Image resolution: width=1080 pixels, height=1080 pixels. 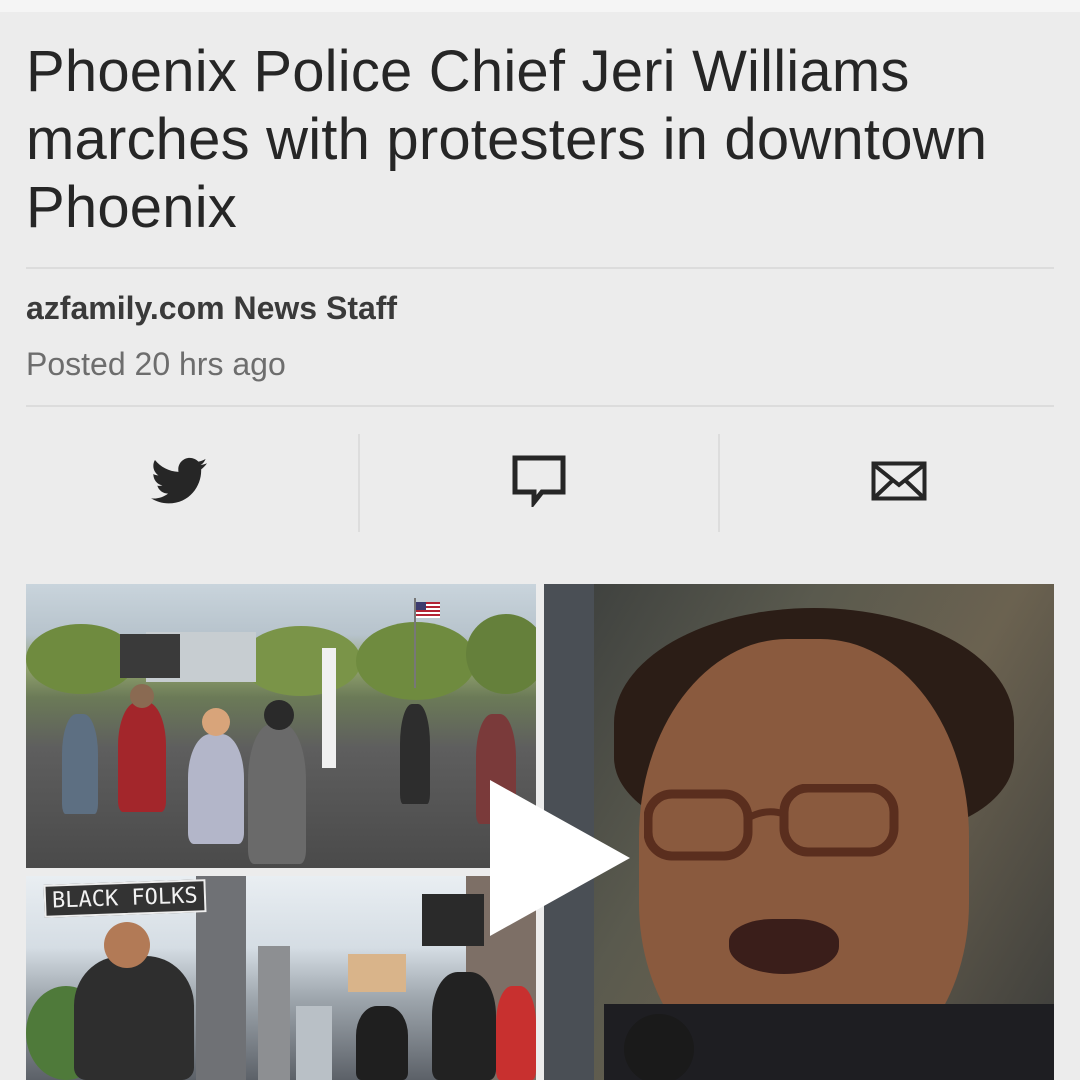 I want to click on protest-sign-photo: BLACK FOLKS, so click(x=281, y=978).